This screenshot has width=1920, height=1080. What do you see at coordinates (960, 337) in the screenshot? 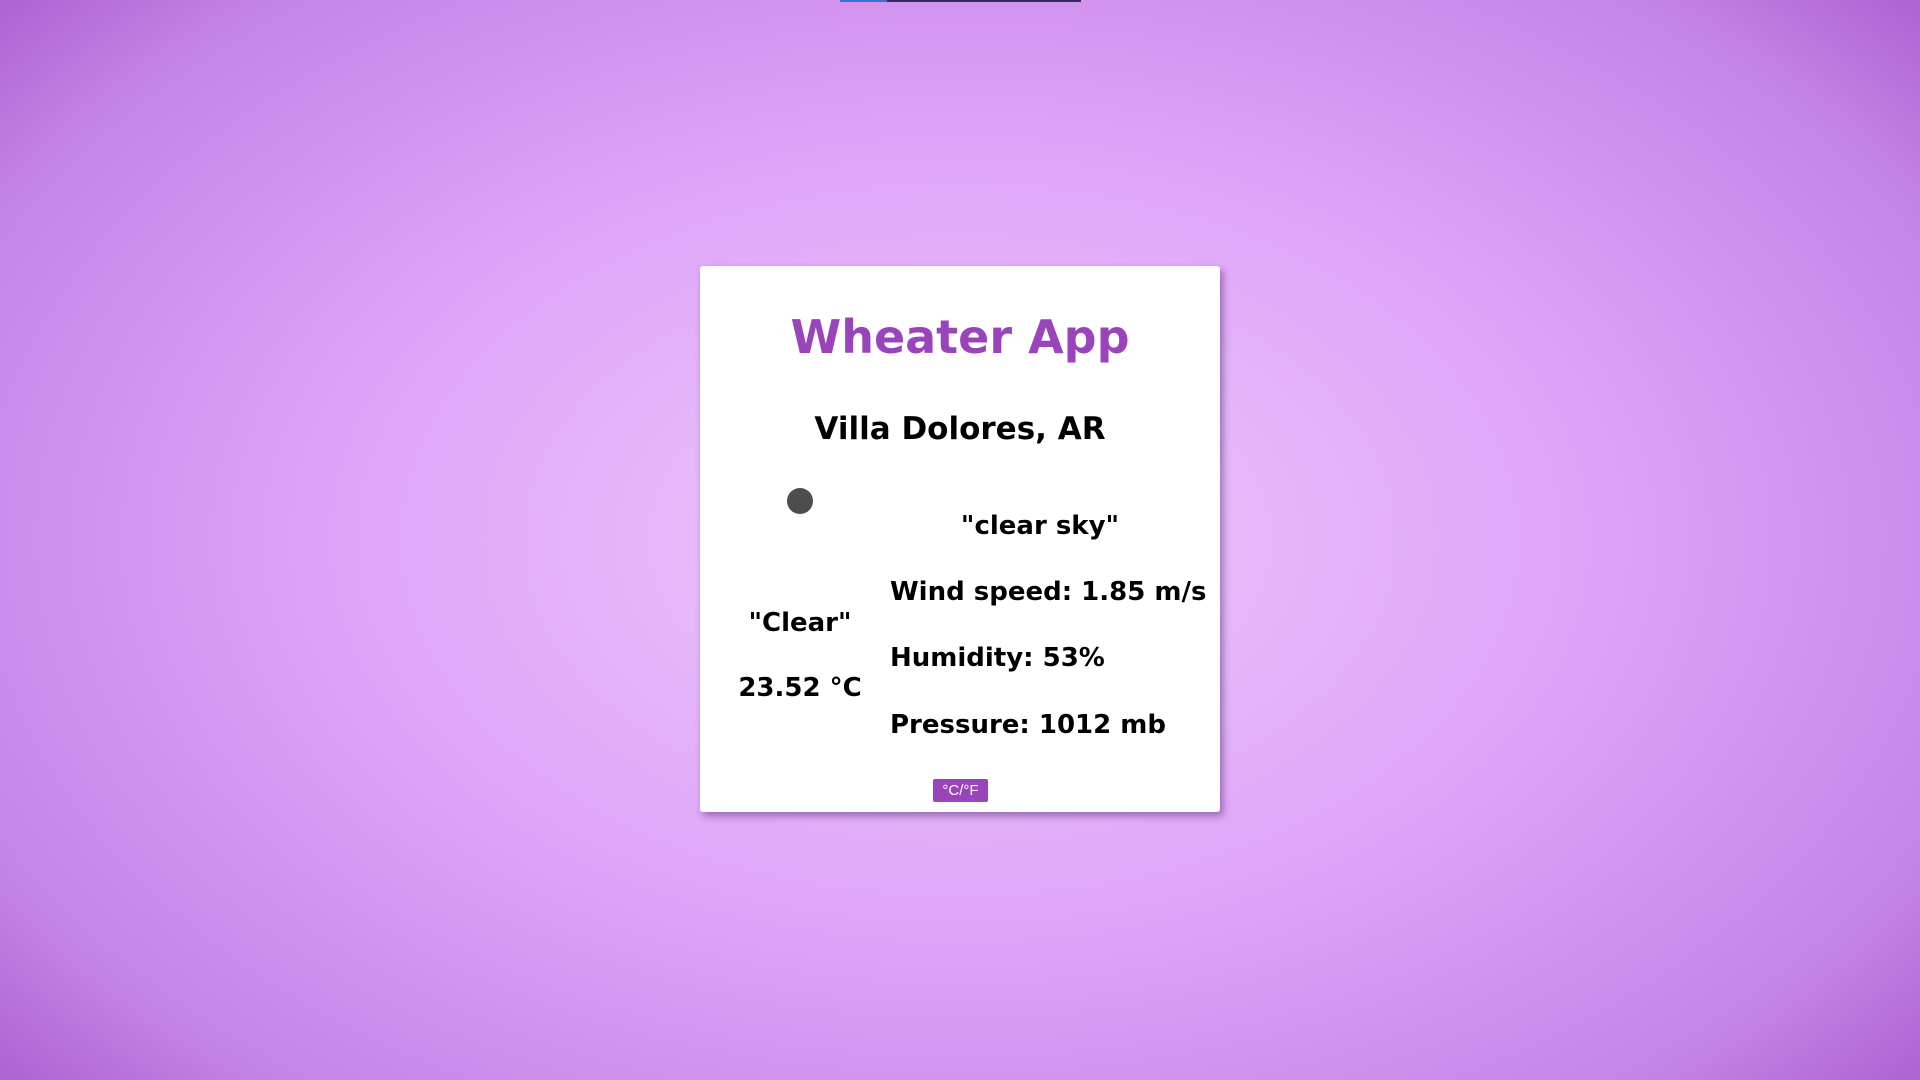
I see `app-title: Wheater App` at bounding box center [960, 337].